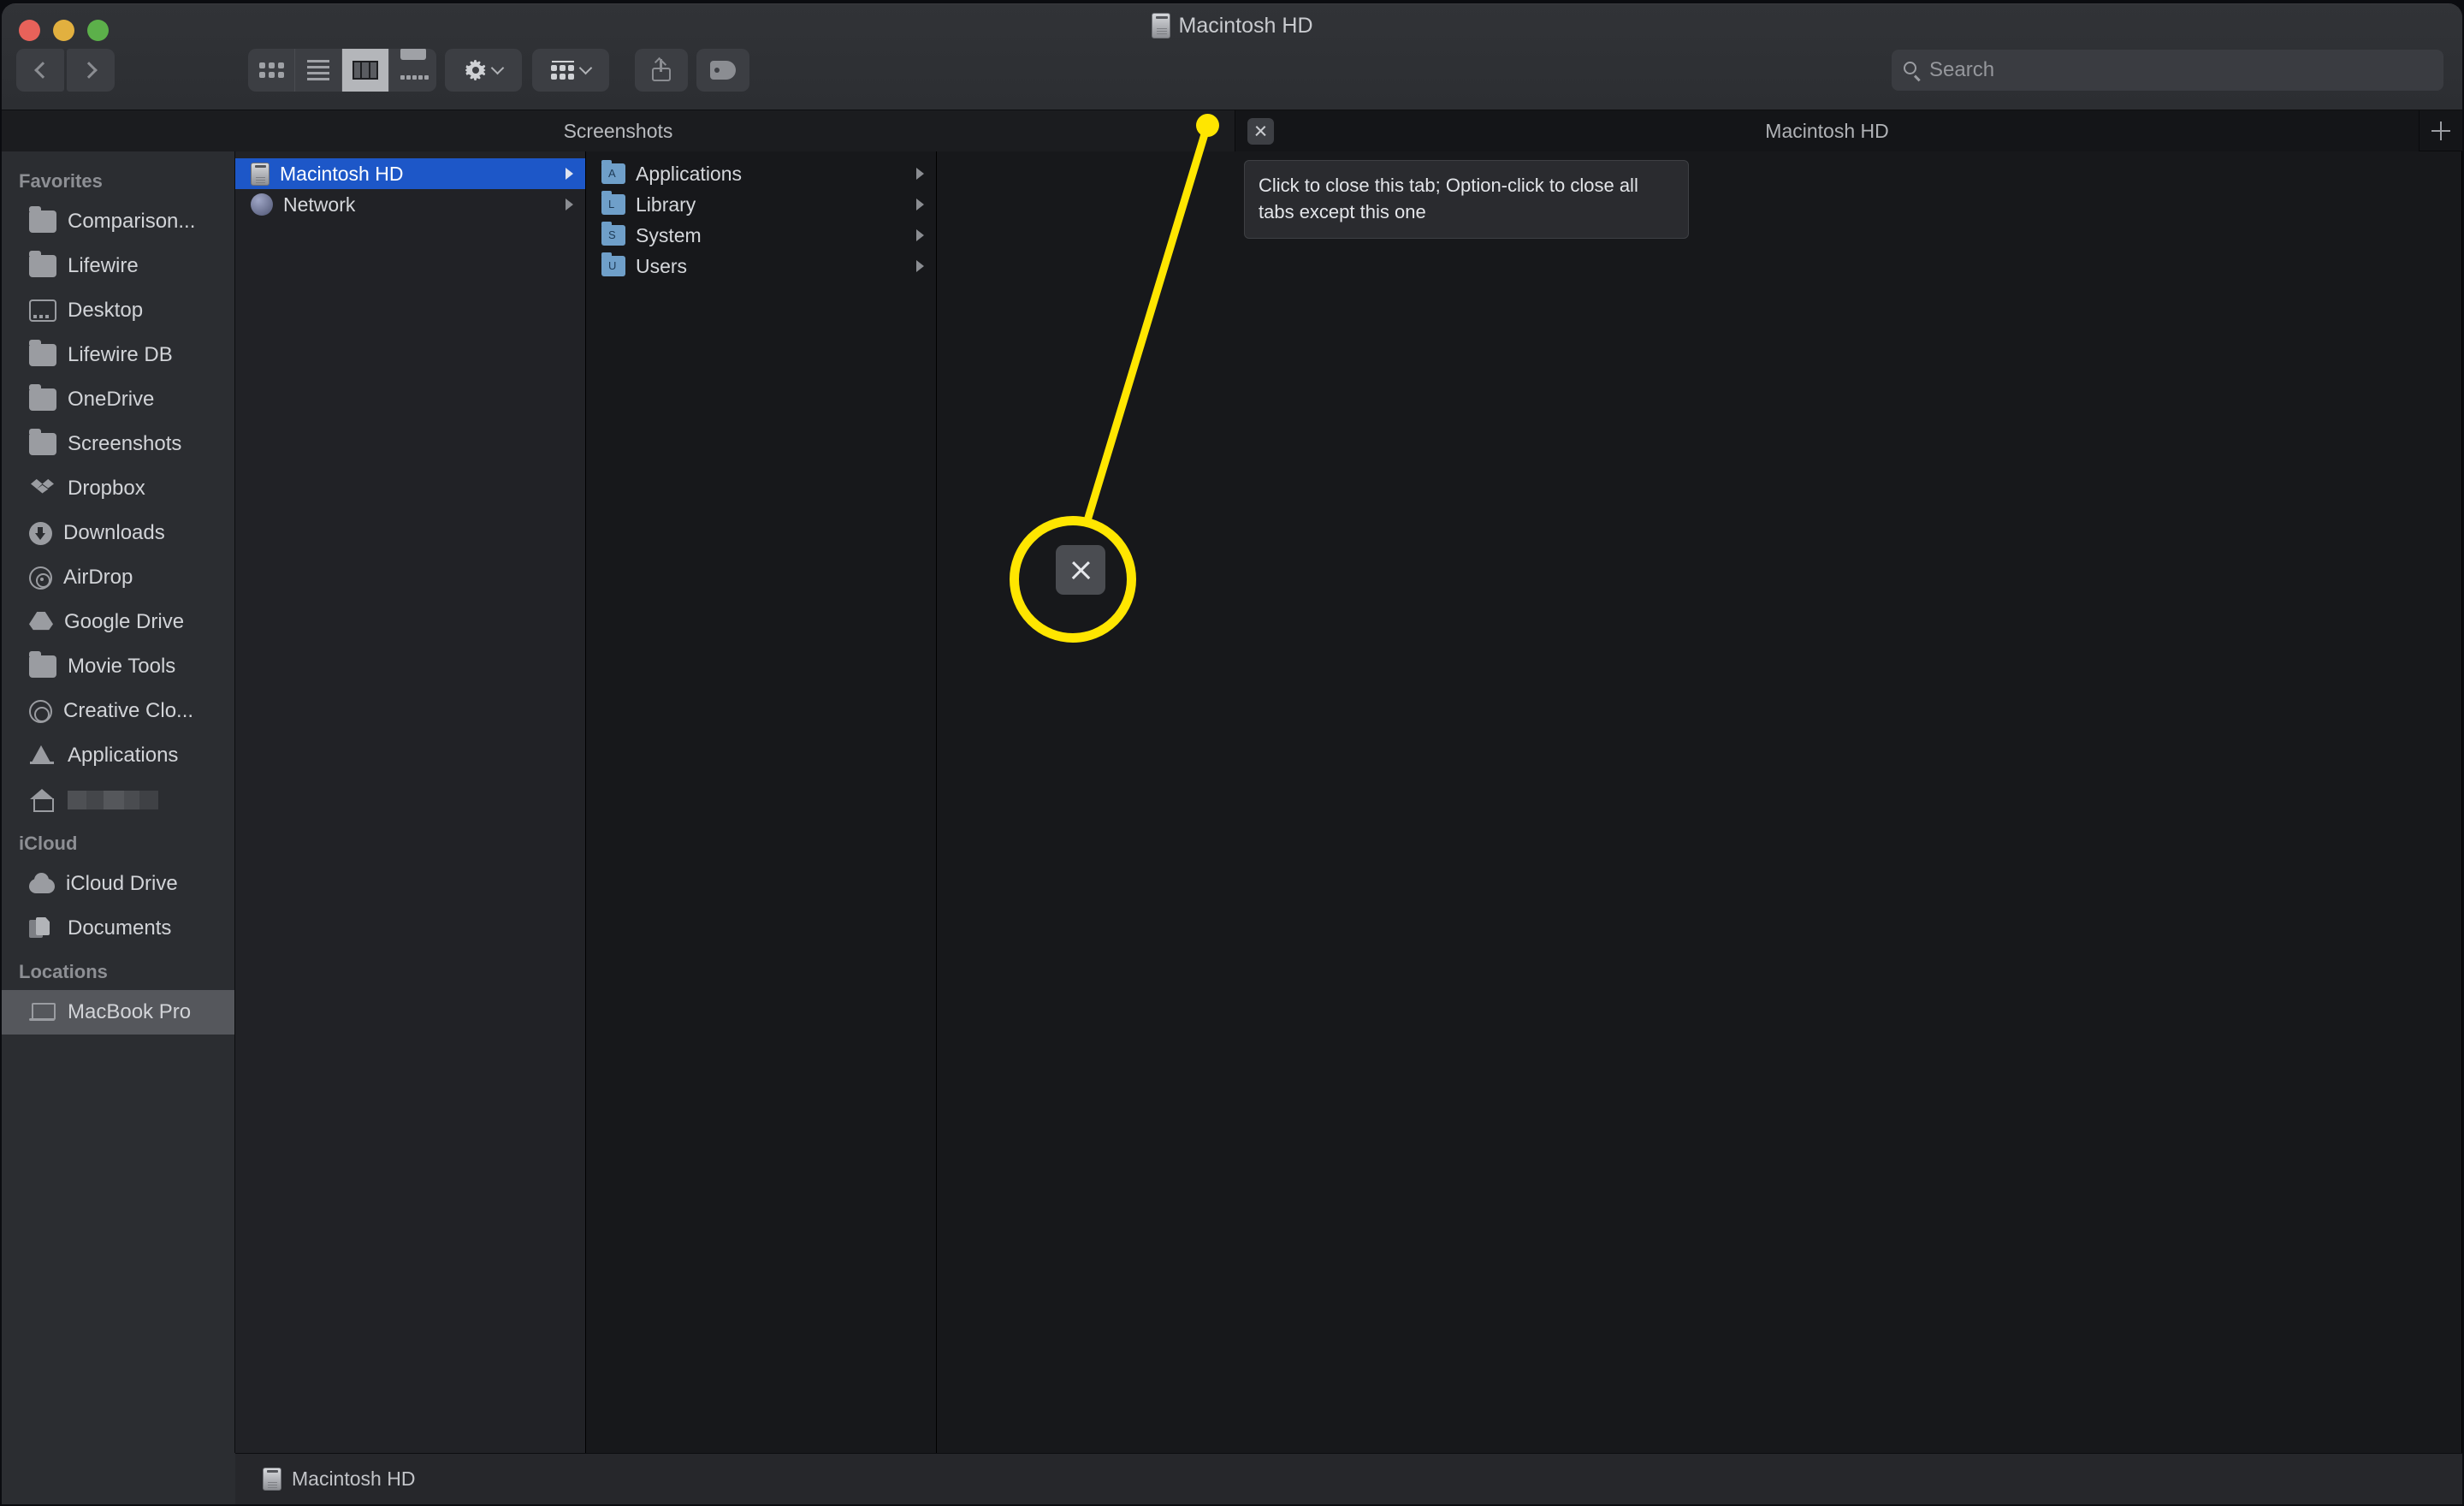 The height and width of the screenshot is (1506, 2464). I want to click on airdrop-icon, so click(40, 578).